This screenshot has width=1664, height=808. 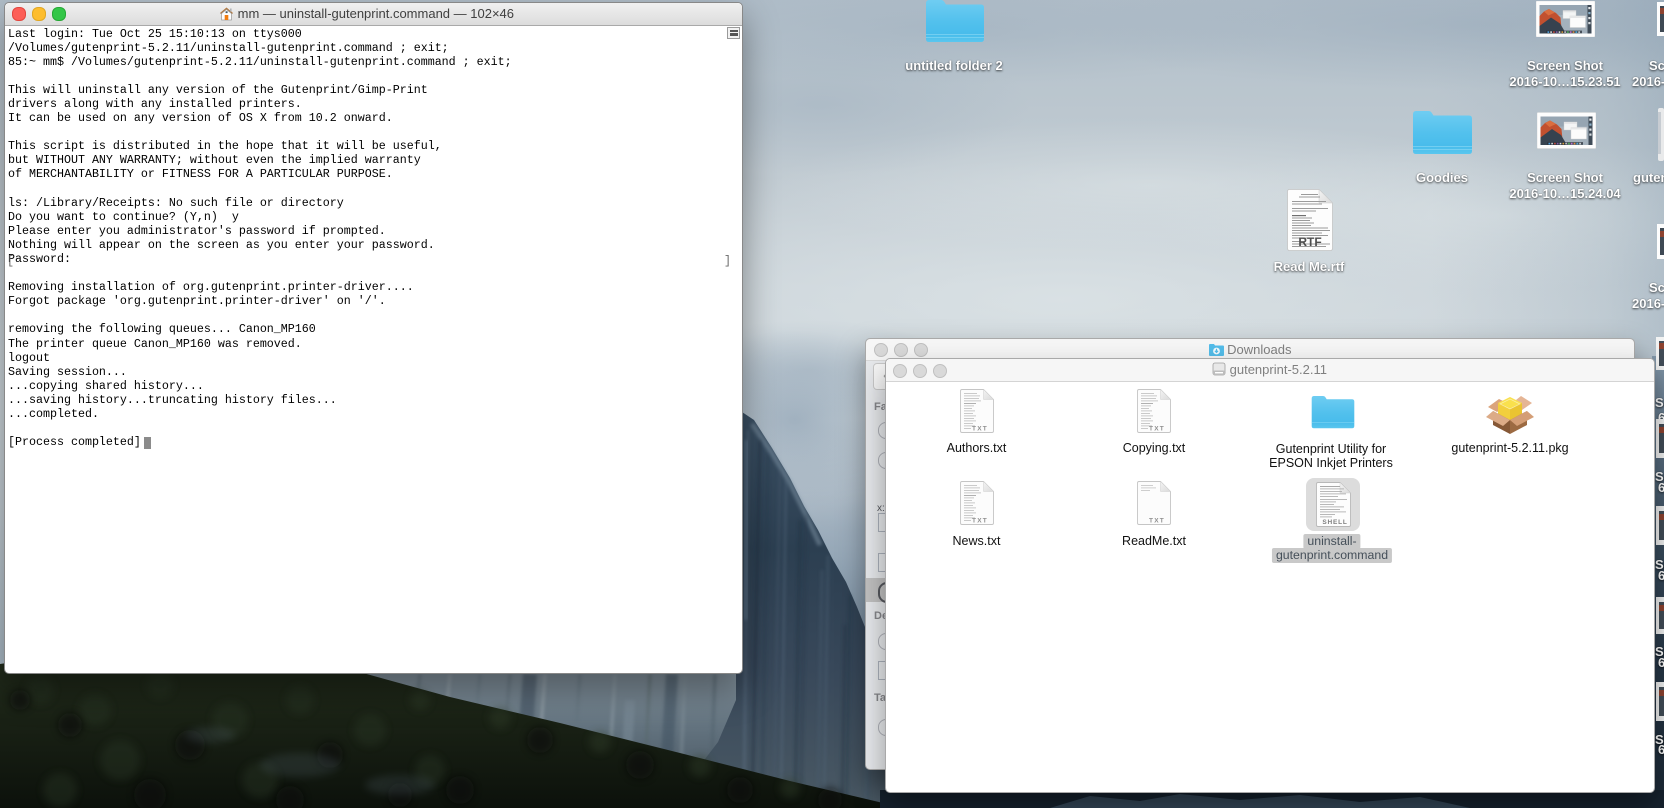 What do you see at coordinates (1334, 522) in the screenshot?
I see `svg-text: SHELL` at bounding box center [1334, 522].